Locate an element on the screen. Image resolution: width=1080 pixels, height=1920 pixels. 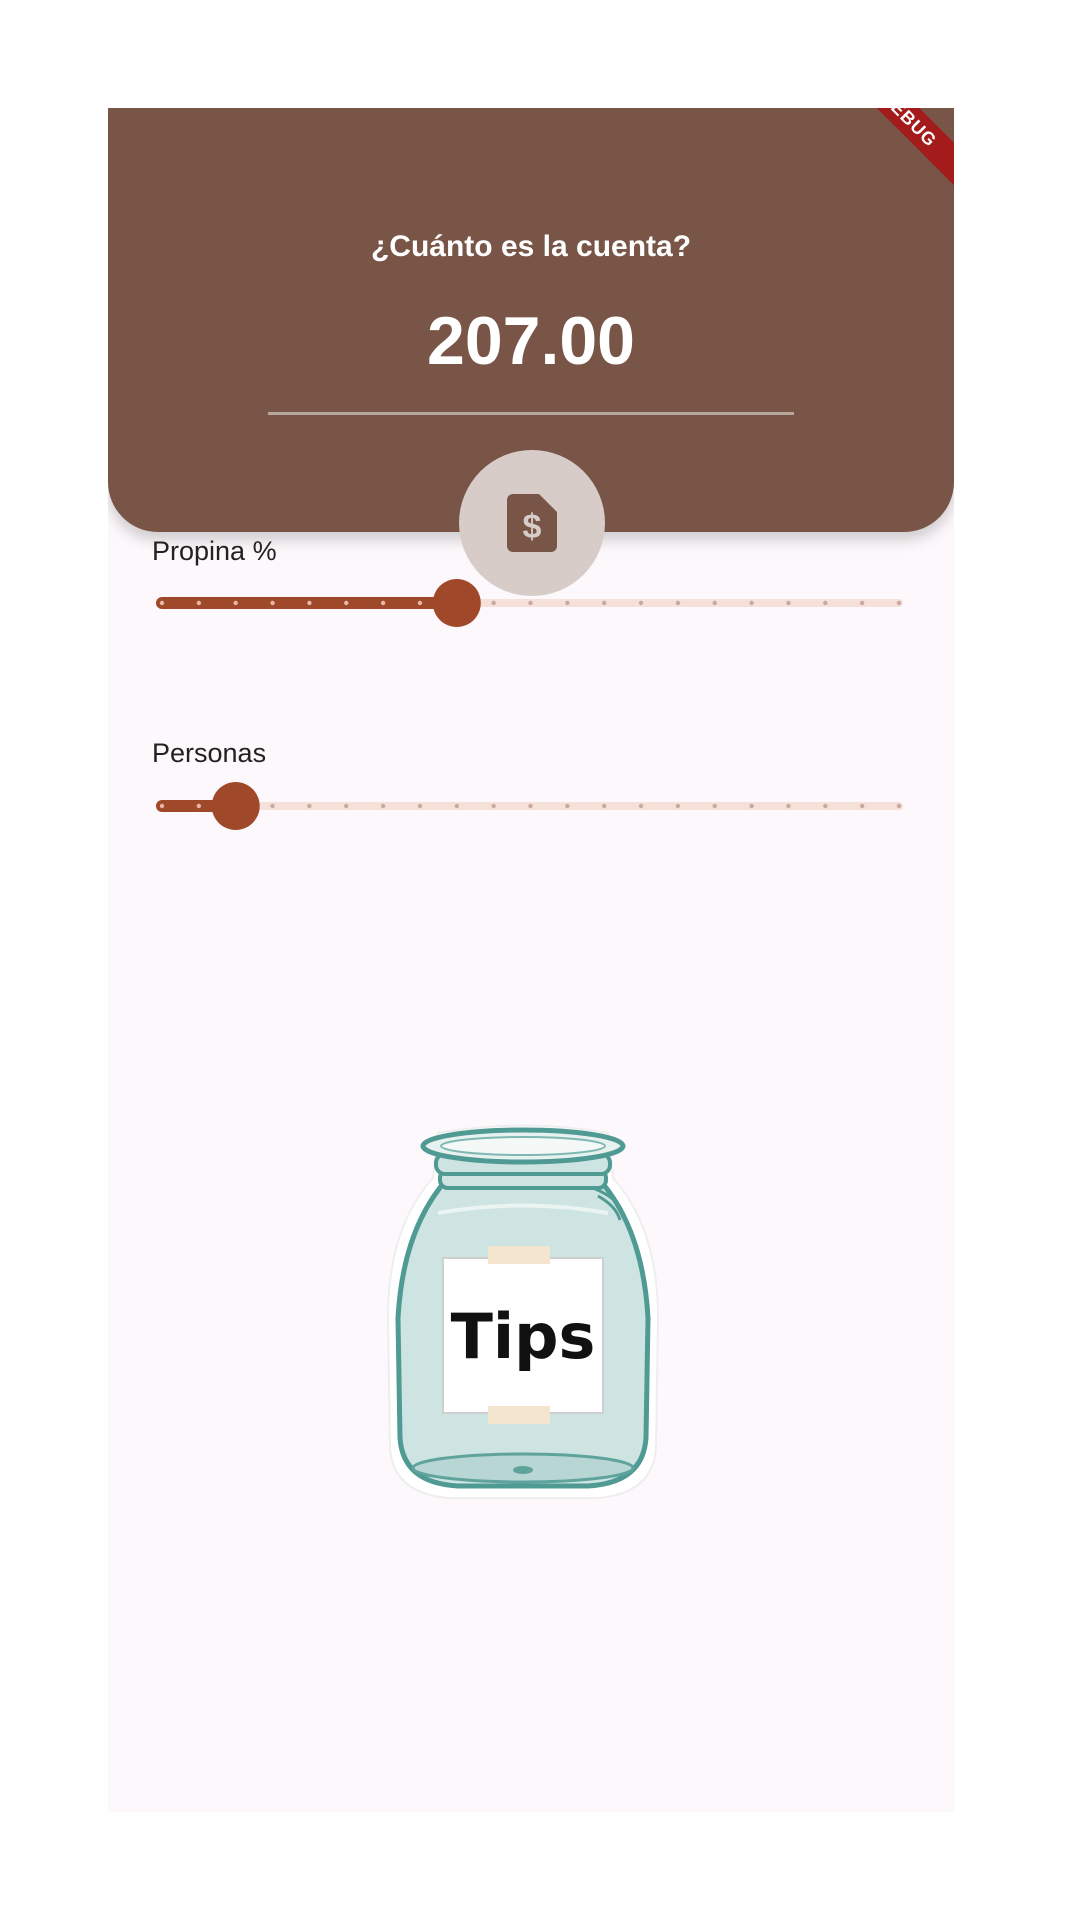
tip-slider is located at coordinates (530, 603).